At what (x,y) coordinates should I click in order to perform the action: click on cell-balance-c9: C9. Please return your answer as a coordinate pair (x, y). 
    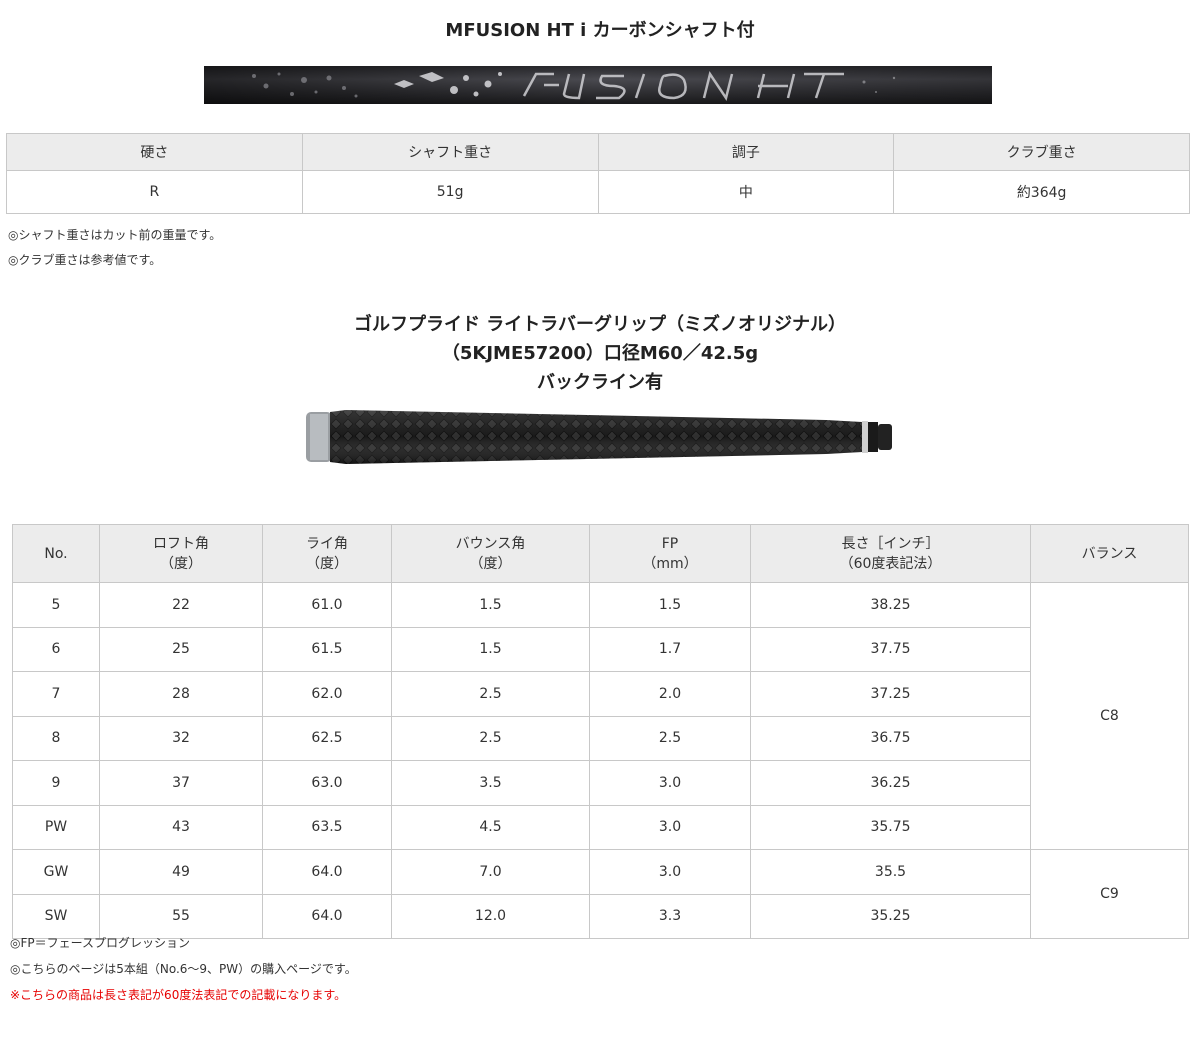
    Looking at the image, I should click on (1109, 894).